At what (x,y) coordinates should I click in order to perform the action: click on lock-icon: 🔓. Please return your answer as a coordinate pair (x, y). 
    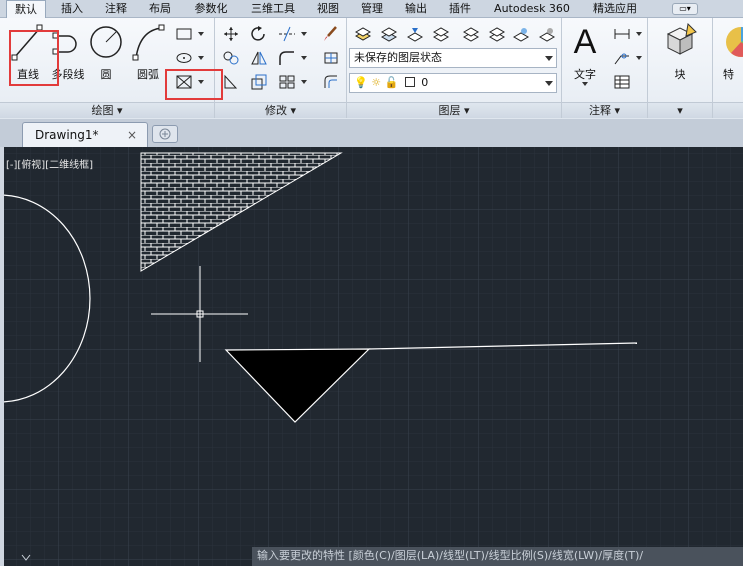
    Looking at the image, I should click on (391, 82).